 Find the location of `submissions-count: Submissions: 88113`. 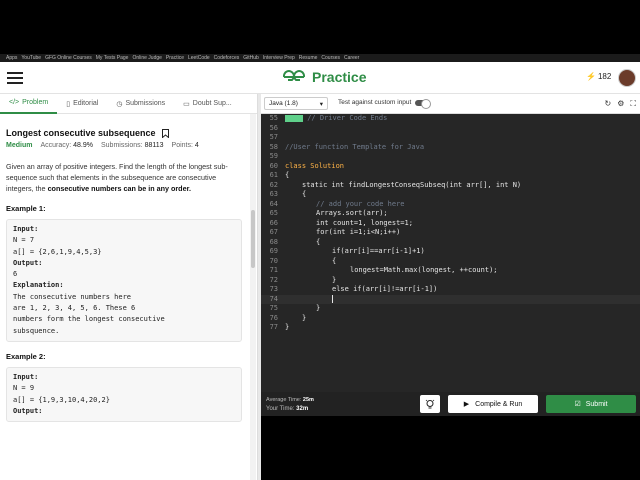

submissions-count: Submissions: 88113 is located at coordinates (132, 145).